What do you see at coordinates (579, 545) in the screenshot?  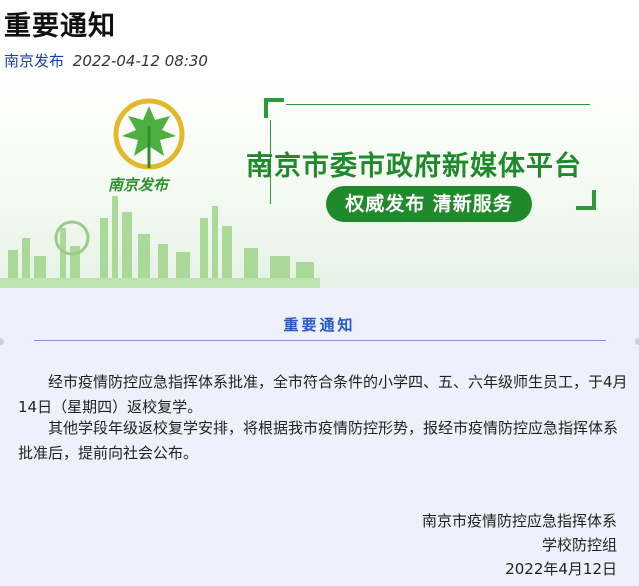 I see `signature-dept: 学校防控组` at bounding box center [579, 545].